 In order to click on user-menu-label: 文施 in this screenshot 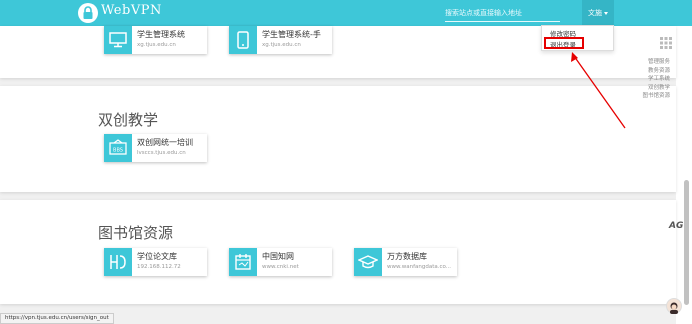, I will do `click(595, 13)`.